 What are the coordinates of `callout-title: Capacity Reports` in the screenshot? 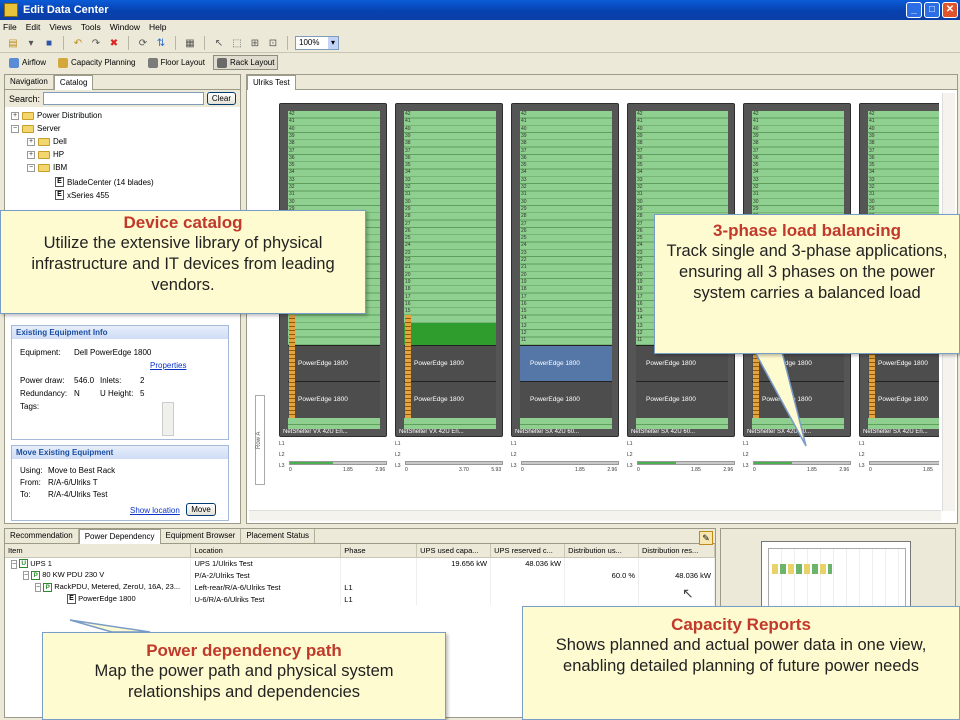 It's located at (741, 624).